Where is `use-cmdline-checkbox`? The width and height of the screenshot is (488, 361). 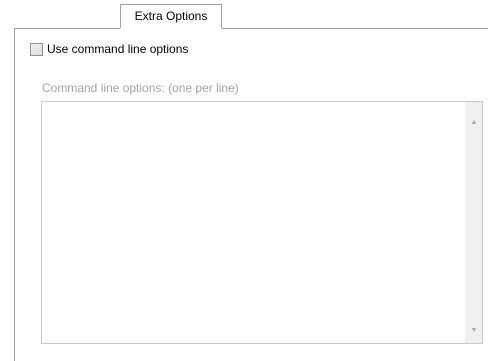 use-cmdline-checkbox is located at coordinates (36, 49).